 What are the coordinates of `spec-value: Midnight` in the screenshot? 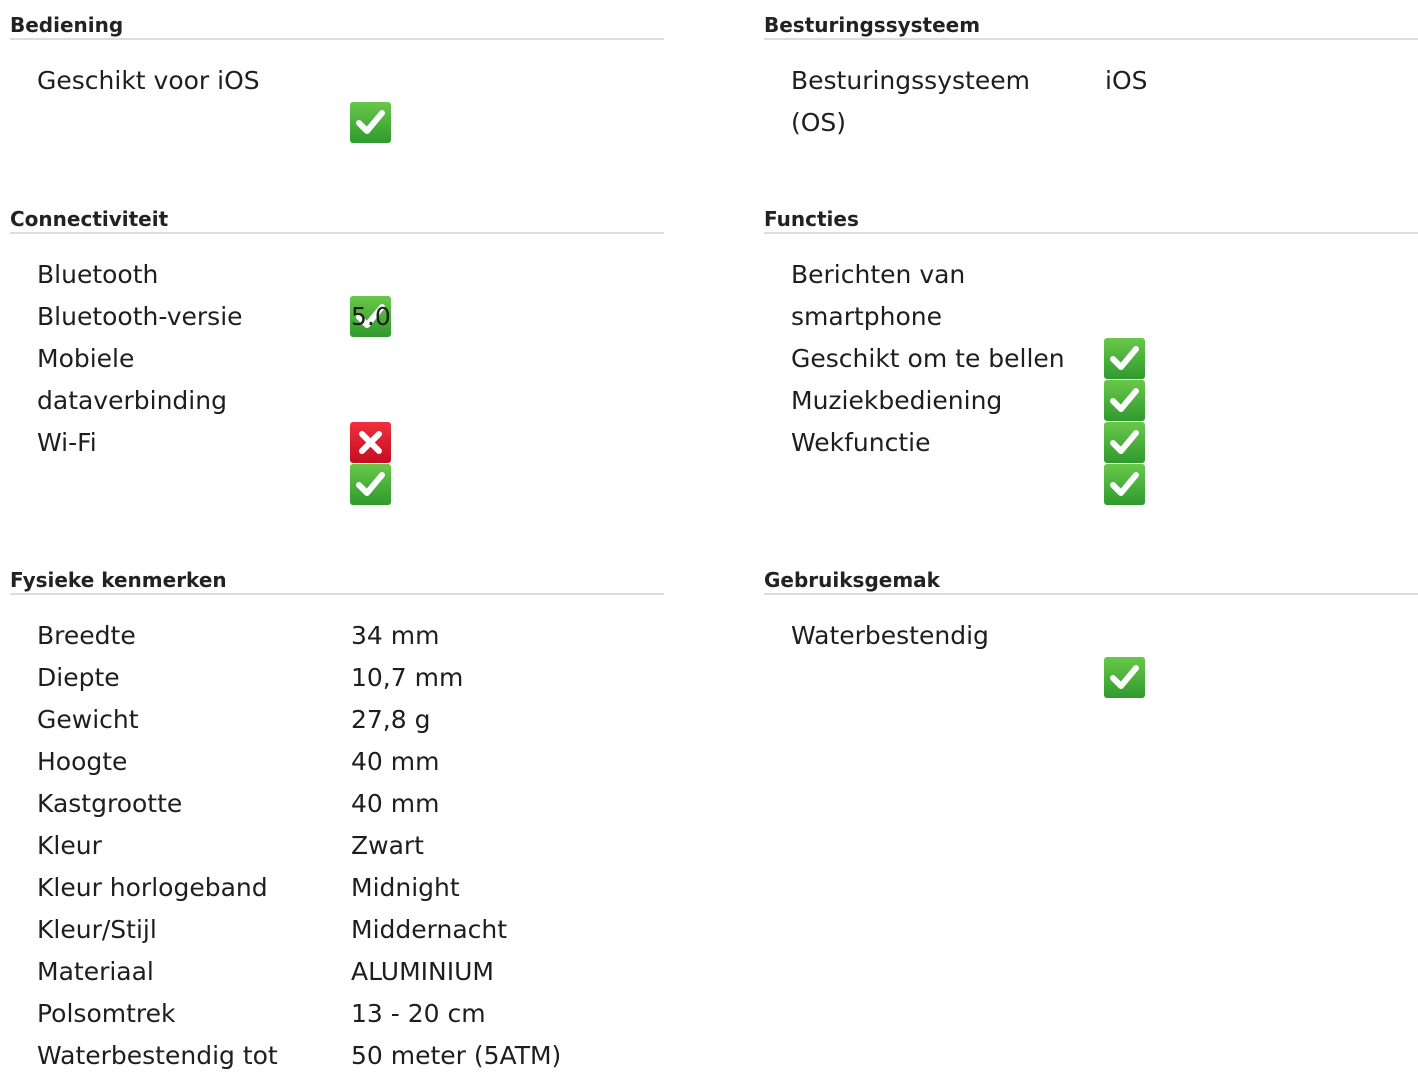 It's located at (405, 887).